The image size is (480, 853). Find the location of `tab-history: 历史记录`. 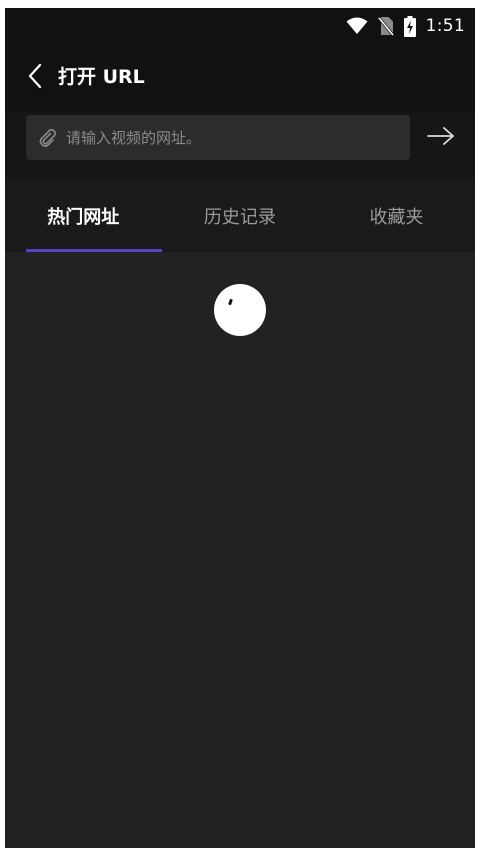

tab-history: 历史记录 is located at coordinates (240, 216).